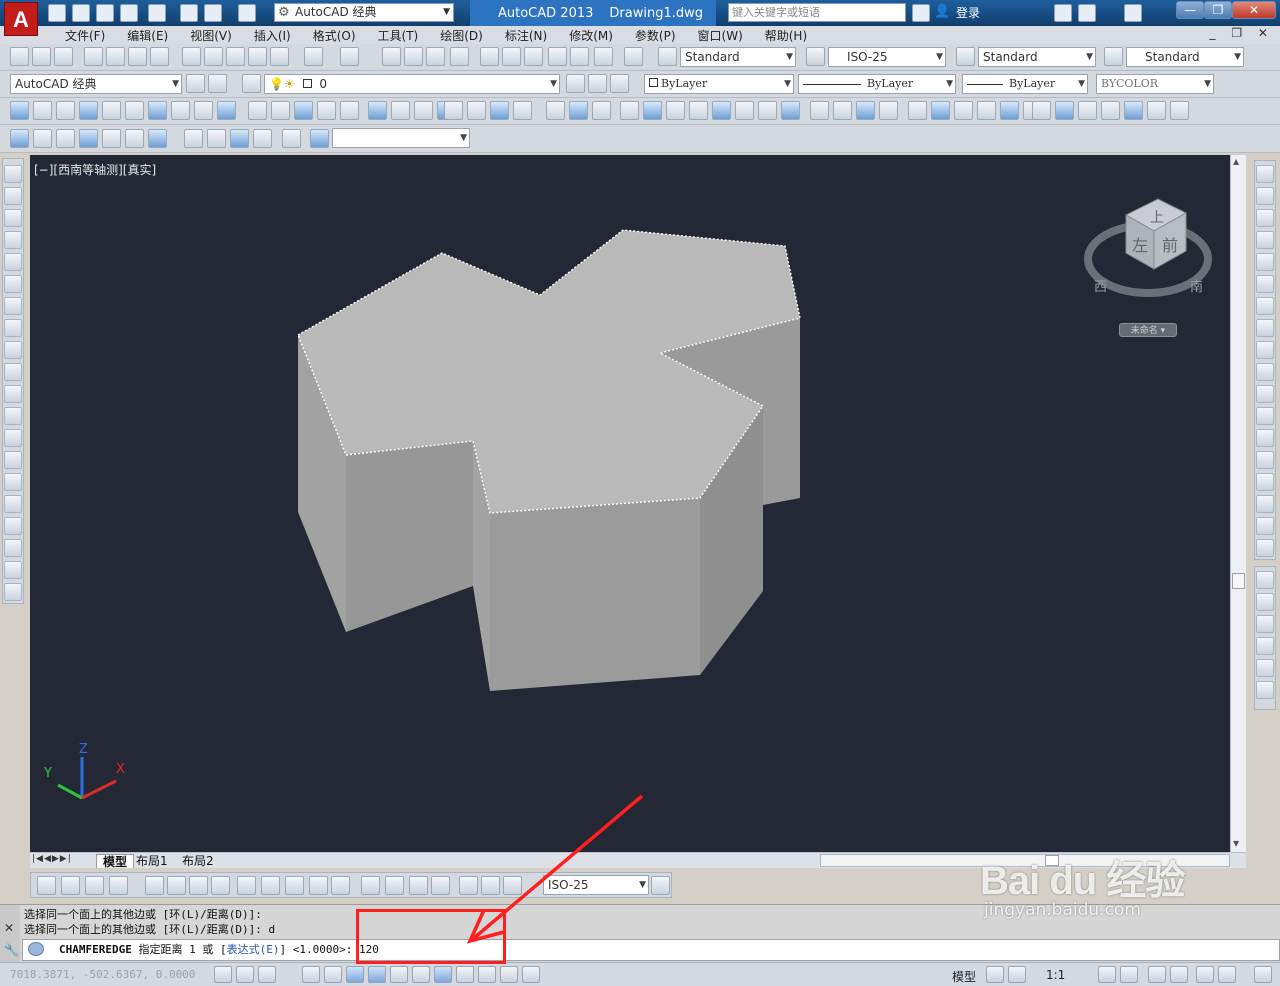 This screenshot has height=986, width=1280. Describe the element at coordinates (195, 83) in the screenshot. I see `workspace-settings-icon` at that location.